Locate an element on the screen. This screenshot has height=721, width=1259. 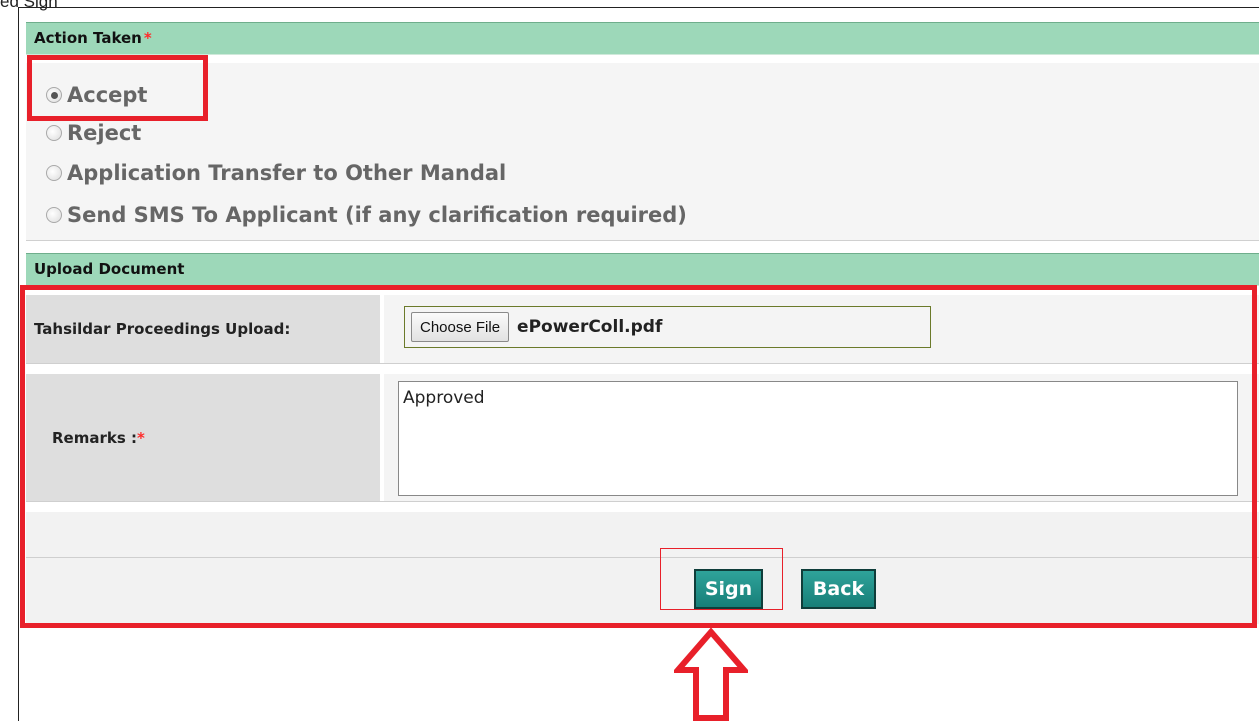
remarks-value-cell: Approved is located at coordinates (821, 437).